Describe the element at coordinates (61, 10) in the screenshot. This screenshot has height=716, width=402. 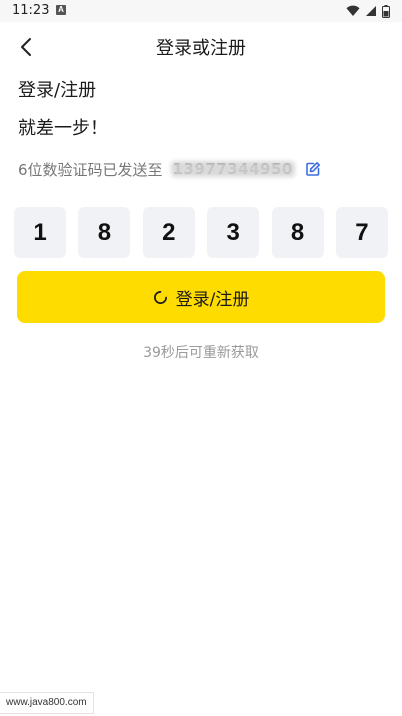
I see `notification-badge: A` at that location.